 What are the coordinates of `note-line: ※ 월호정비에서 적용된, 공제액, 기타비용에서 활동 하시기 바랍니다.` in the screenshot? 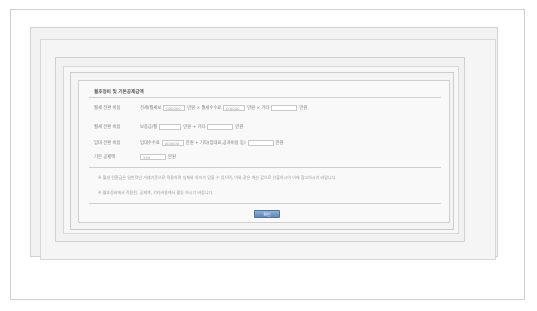 It's located at (156, 192).